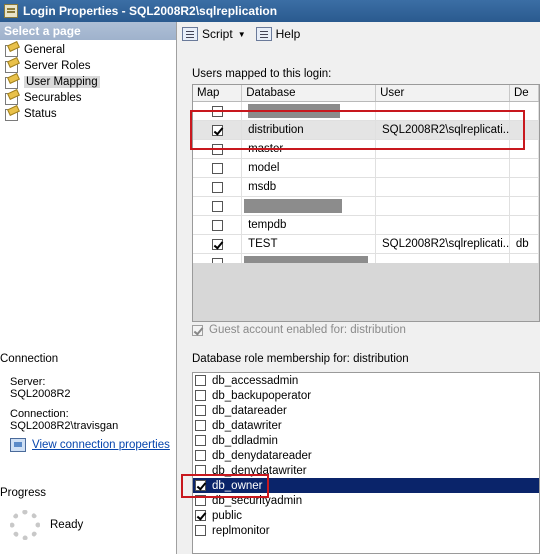 The image size is (540, 554). What do you see at coordinates (11, 11) in the screenshot?
I see `login-properties-icon` at bounding box center [11, 11].